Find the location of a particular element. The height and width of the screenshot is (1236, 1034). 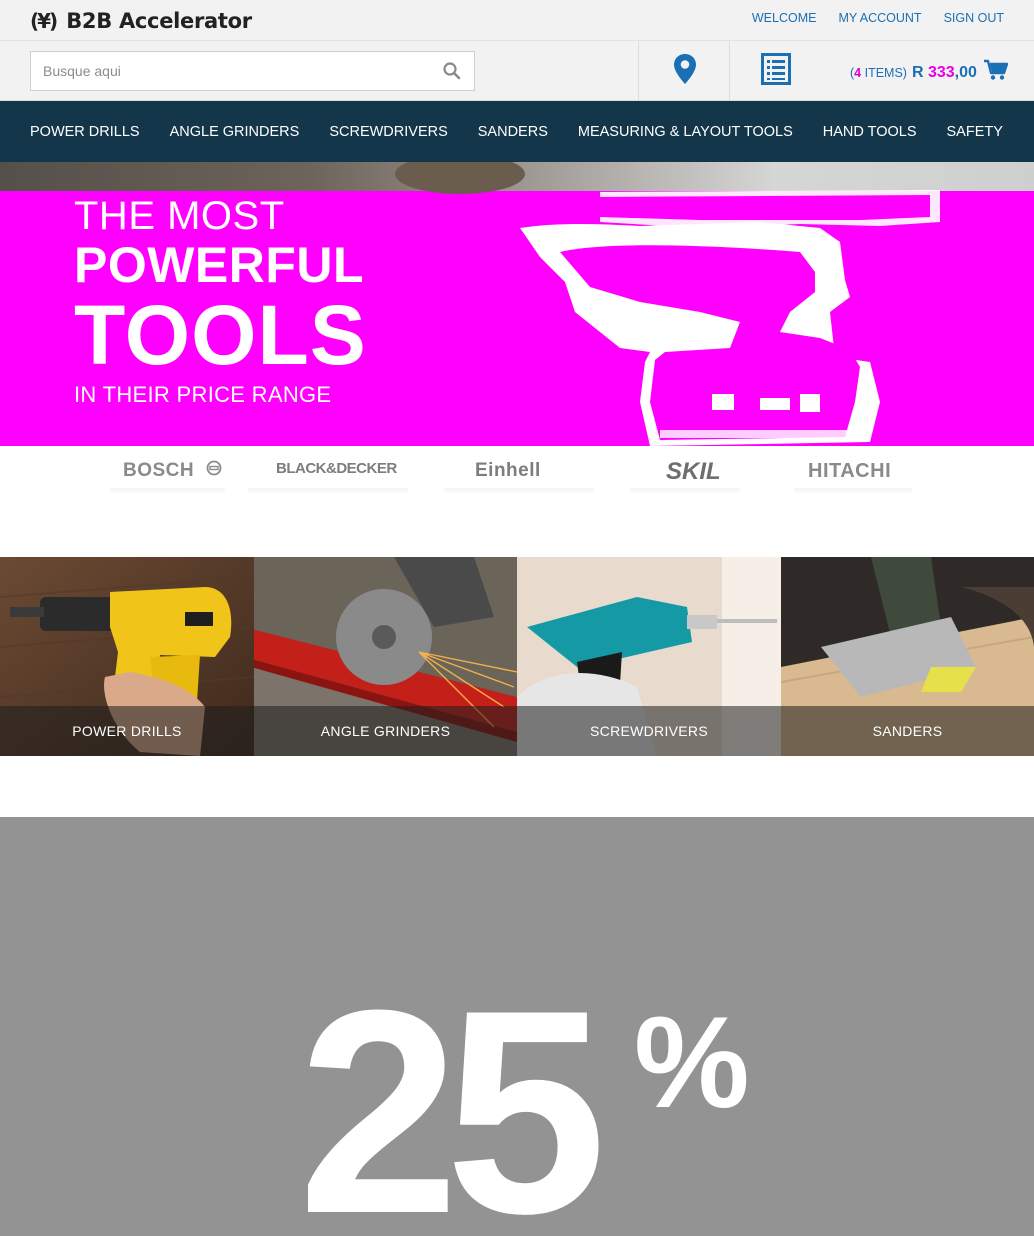

cart-items-count: (4 ITEMS) is located at coordinates (878, 73).